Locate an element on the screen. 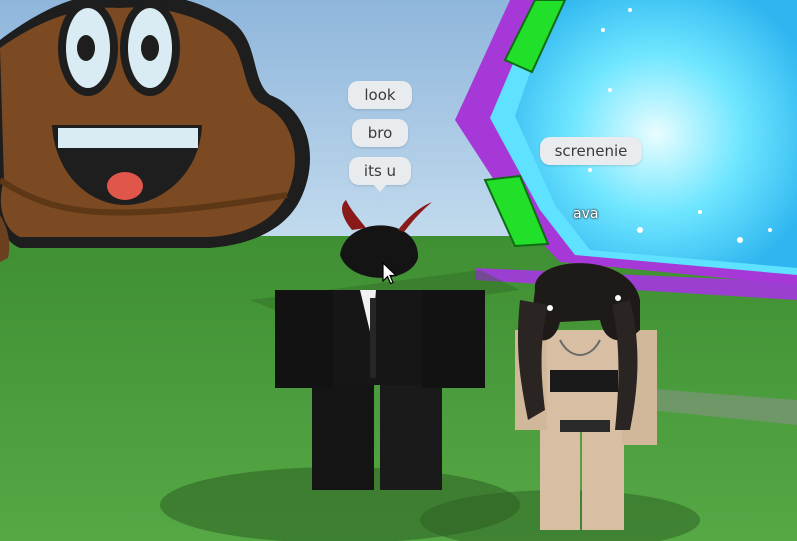 The height and width of the screenshot is (541, 797). other-player-chat-bubble: screnenie is located at coordinates (591, 151).